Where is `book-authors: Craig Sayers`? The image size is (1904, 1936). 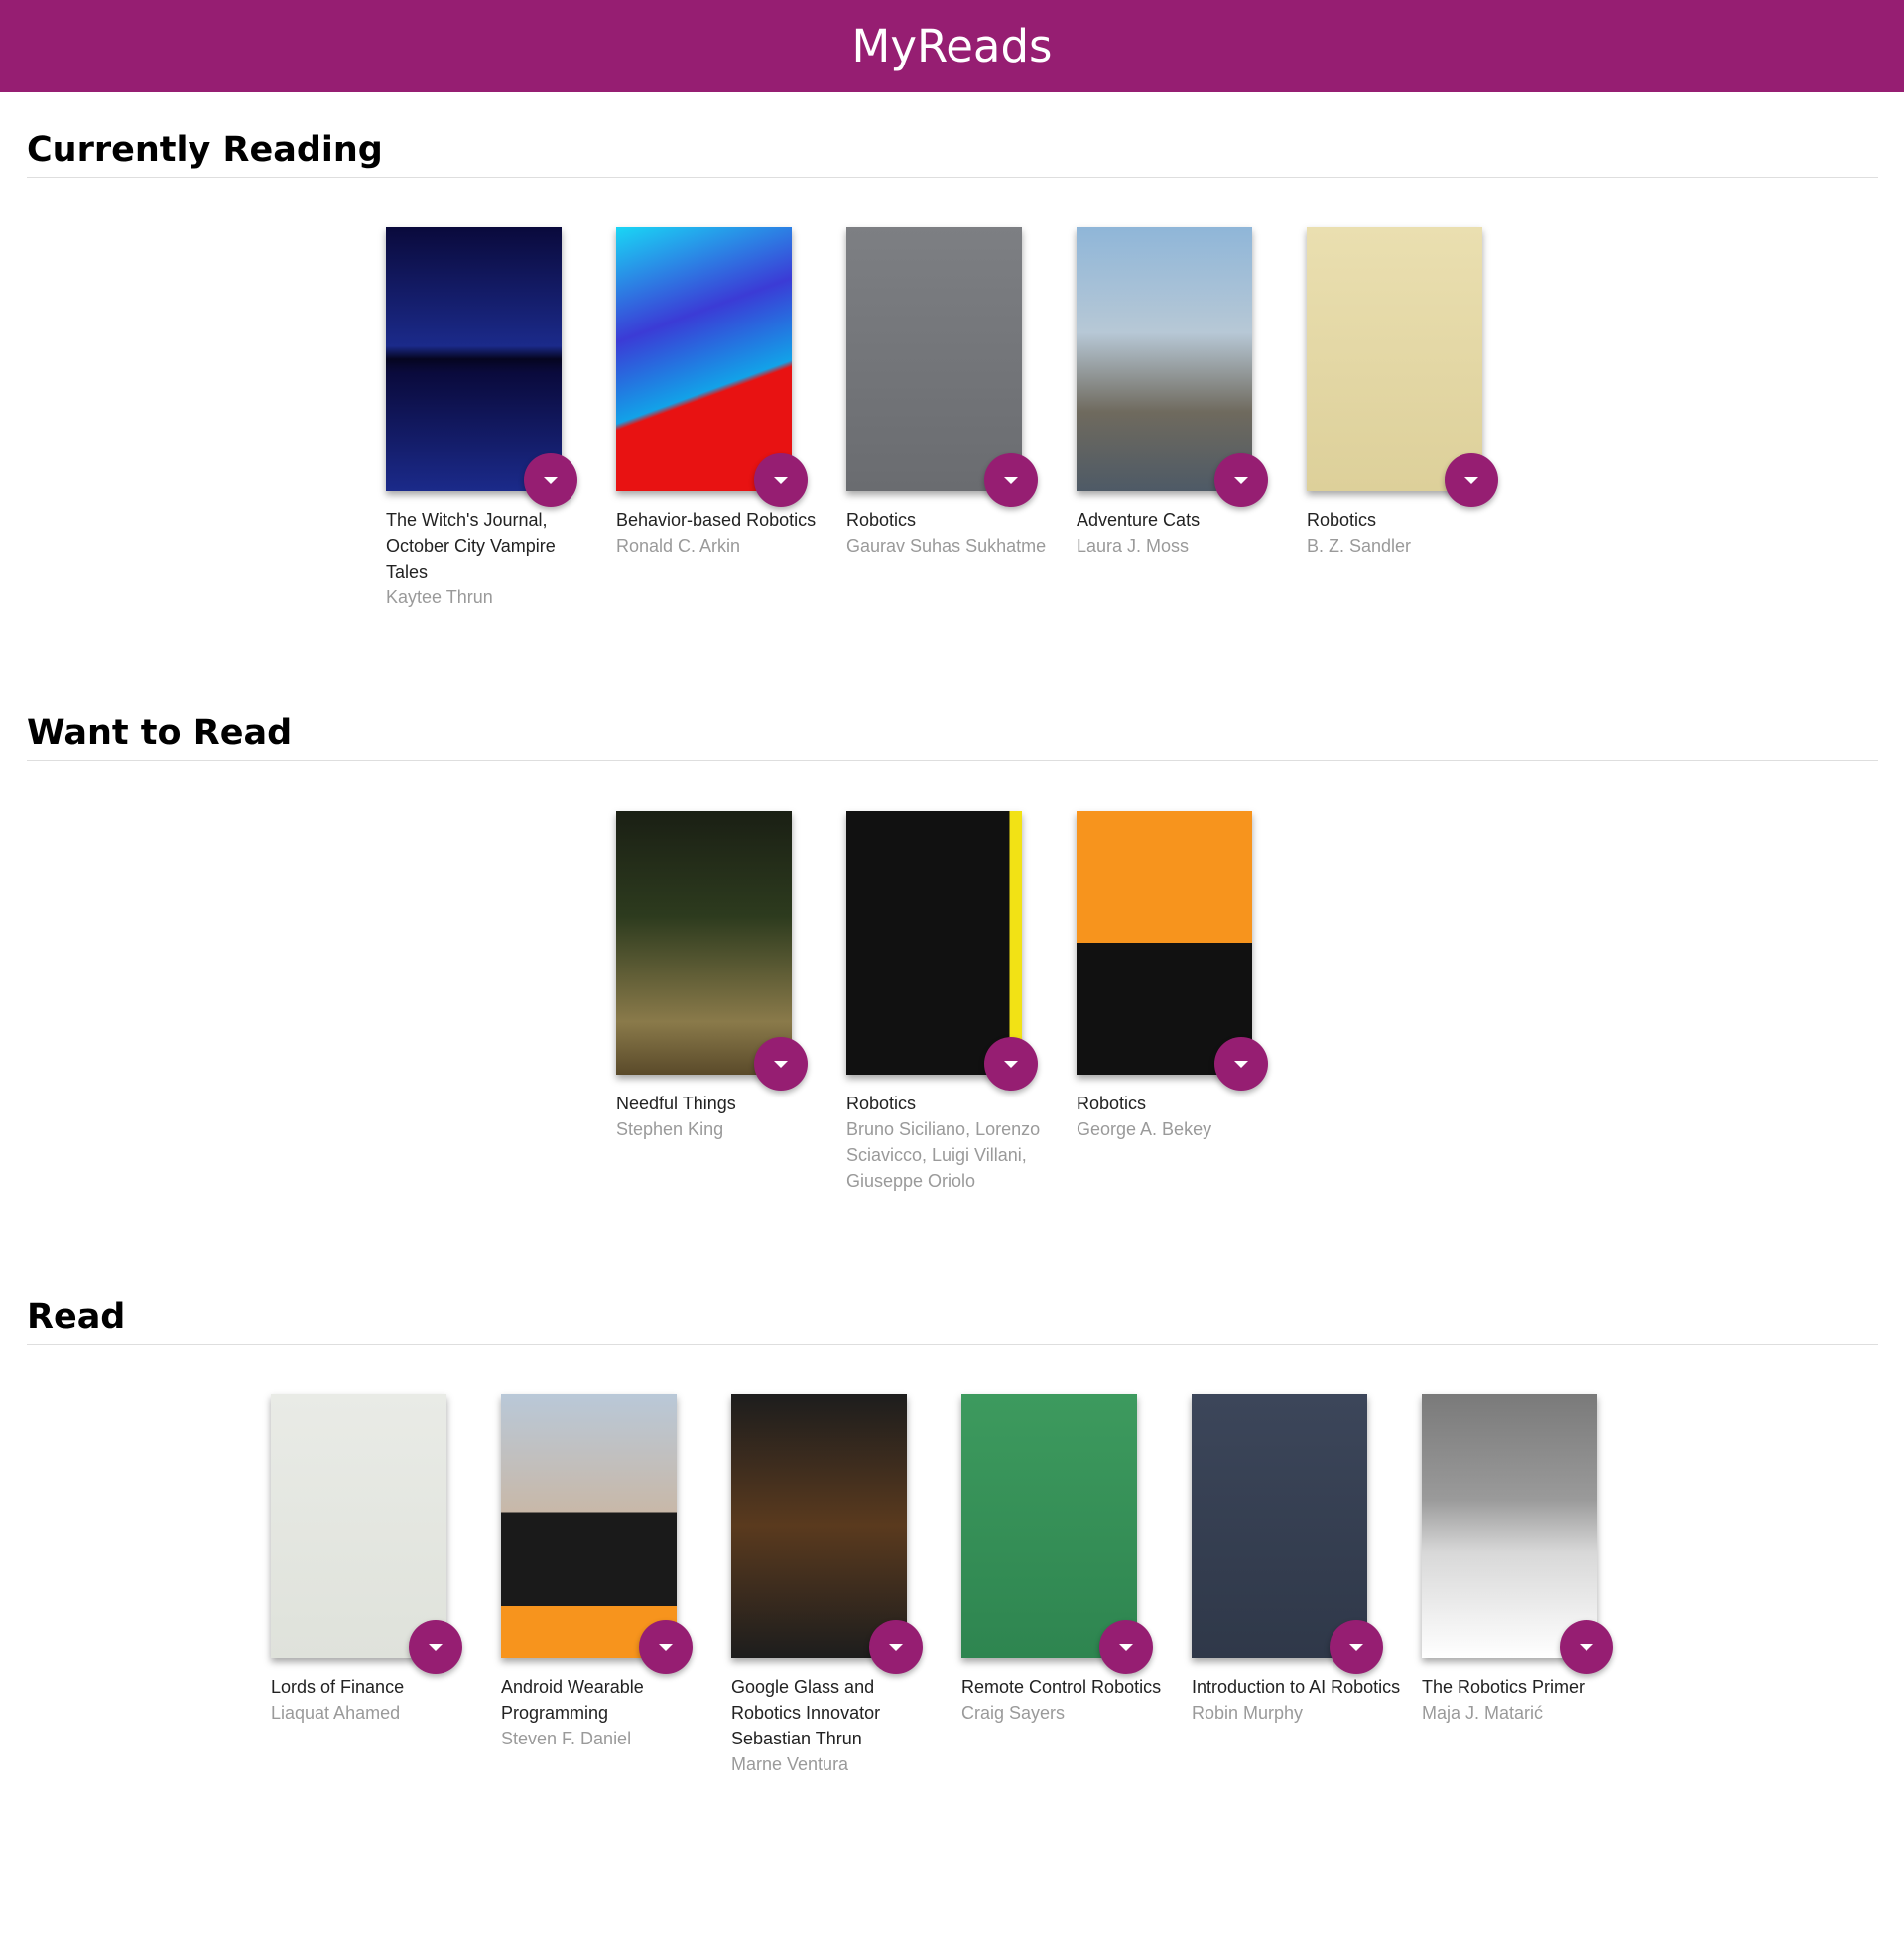 book-authors: Craig Sayers is located at coordinates (1013, 1713).